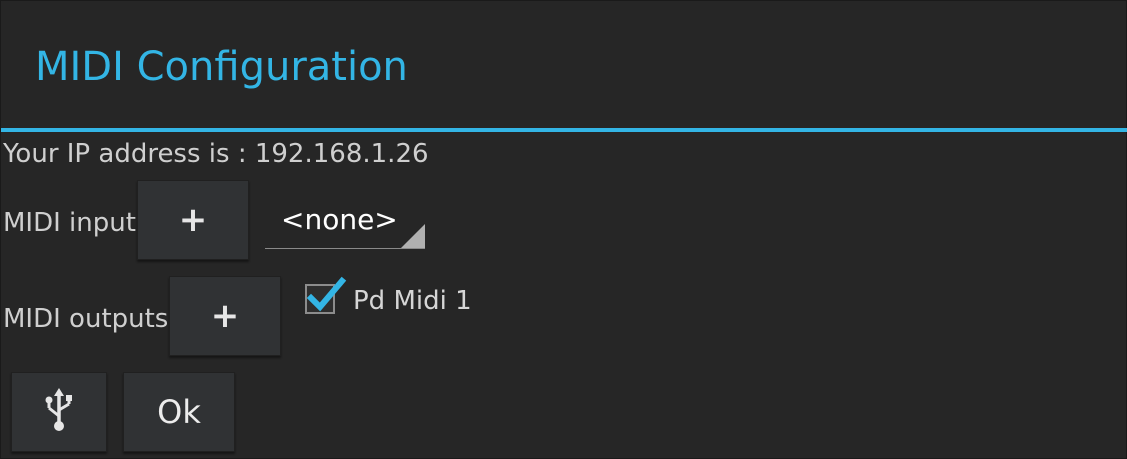 This screenshot has height=459, width=1127. What do you see at coordinates (412, 301) in the screenshot?
I see `pd-midi-1-label: Pd Midi 1` at bounding box center [412, 301].